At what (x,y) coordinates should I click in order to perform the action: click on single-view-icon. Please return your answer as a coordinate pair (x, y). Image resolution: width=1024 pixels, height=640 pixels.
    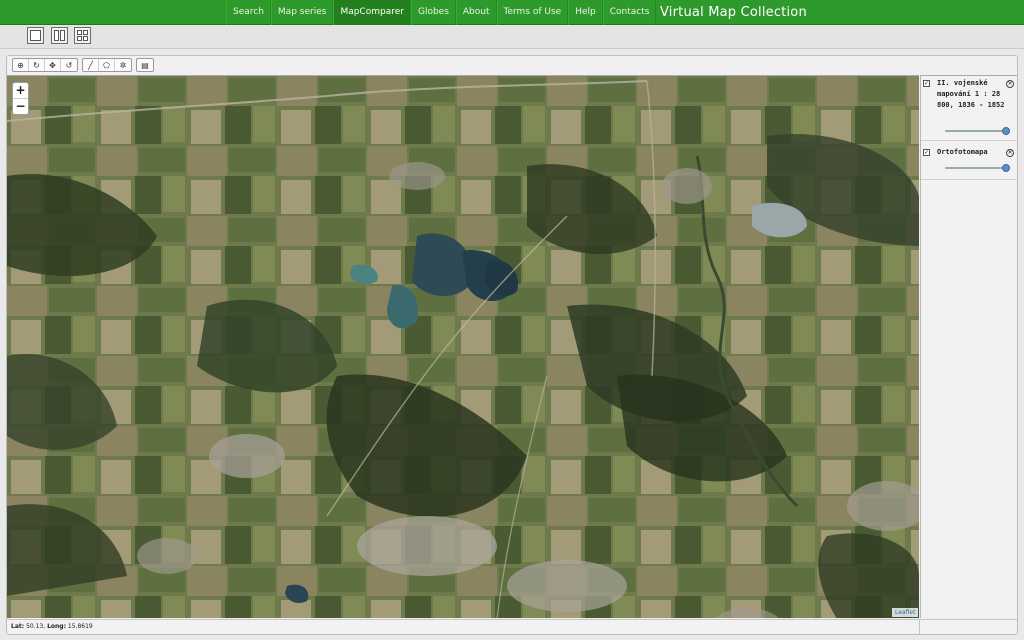
    Looking at the image, I should click on (35, 35).